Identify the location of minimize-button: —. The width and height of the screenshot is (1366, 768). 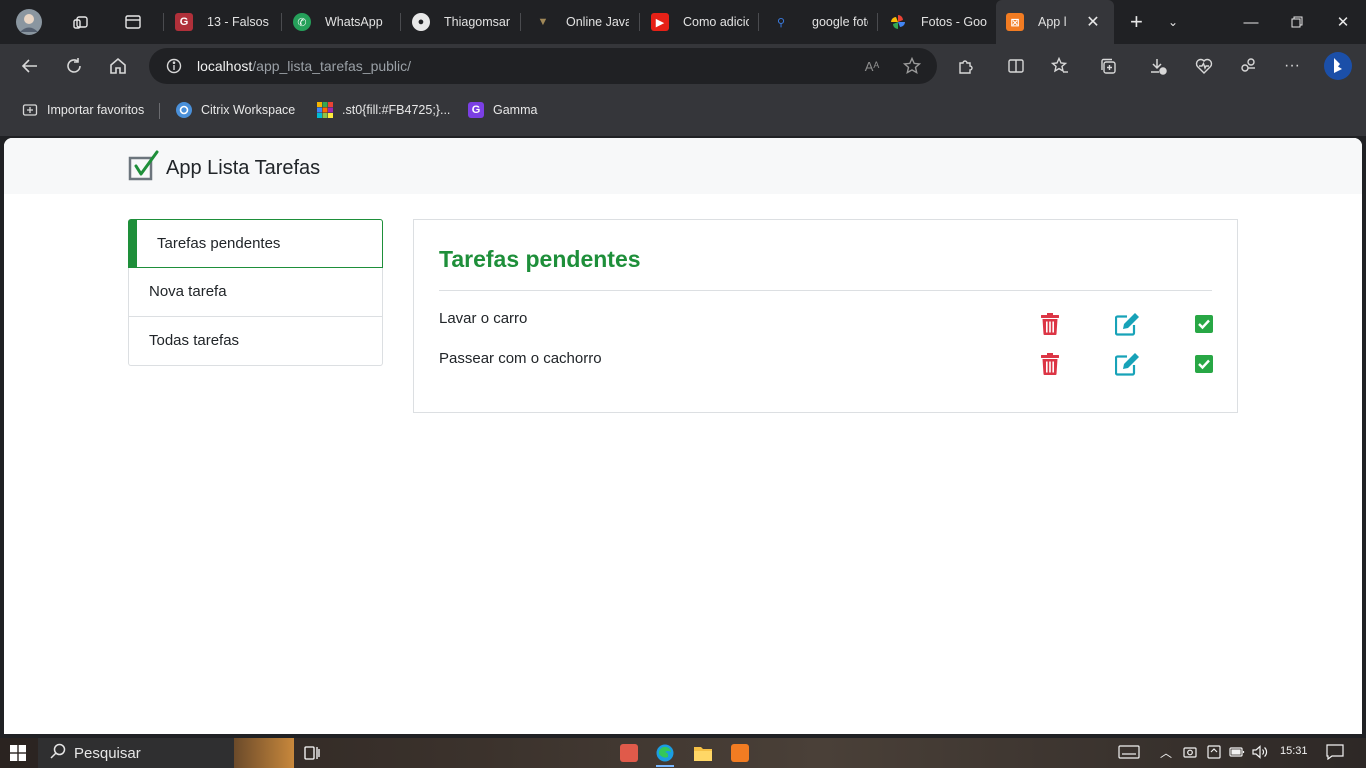
(1251, 22).